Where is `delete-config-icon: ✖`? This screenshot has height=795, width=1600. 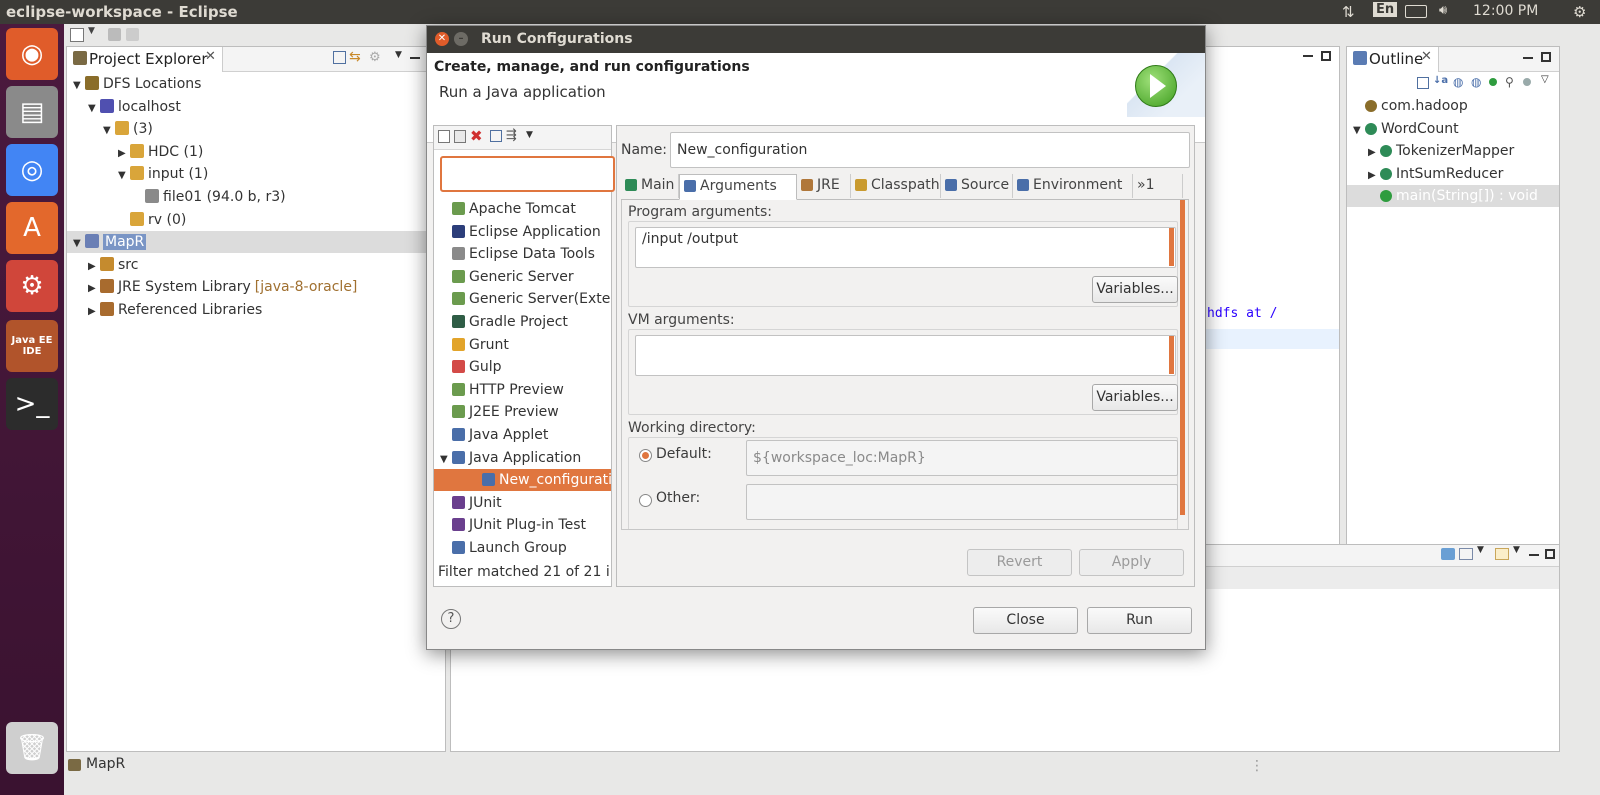 delete-config-icon: ✖ is located at coordinates (476, 136).